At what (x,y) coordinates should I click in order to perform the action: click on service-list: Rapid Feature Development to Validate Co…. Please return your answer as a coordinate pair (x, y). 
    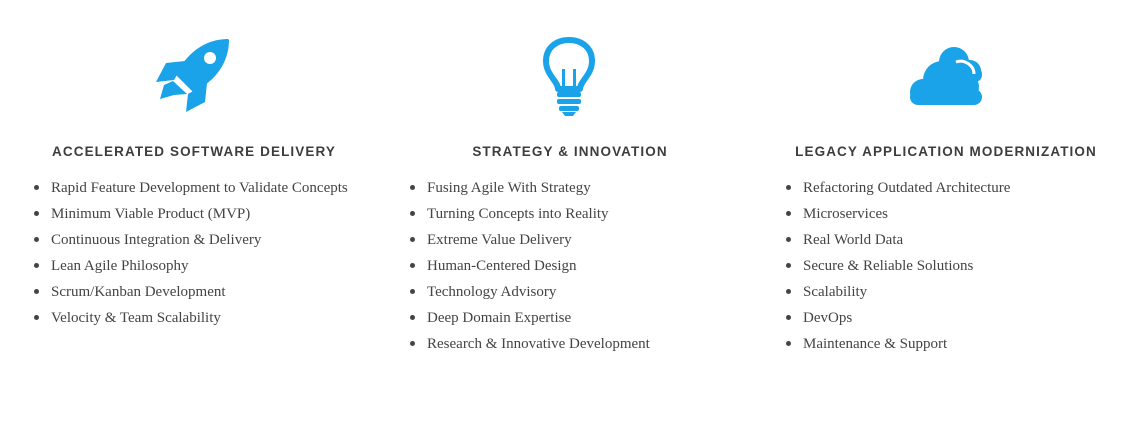
    Looking at the image, I should click on (187, 253).